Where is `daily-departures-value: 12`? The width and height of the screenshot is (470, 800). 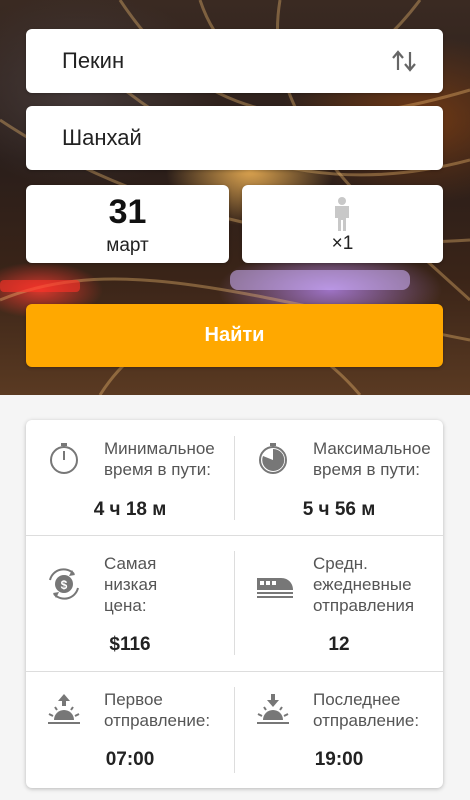 daily-departures-value: 12 is located at coordinates (339, 644).